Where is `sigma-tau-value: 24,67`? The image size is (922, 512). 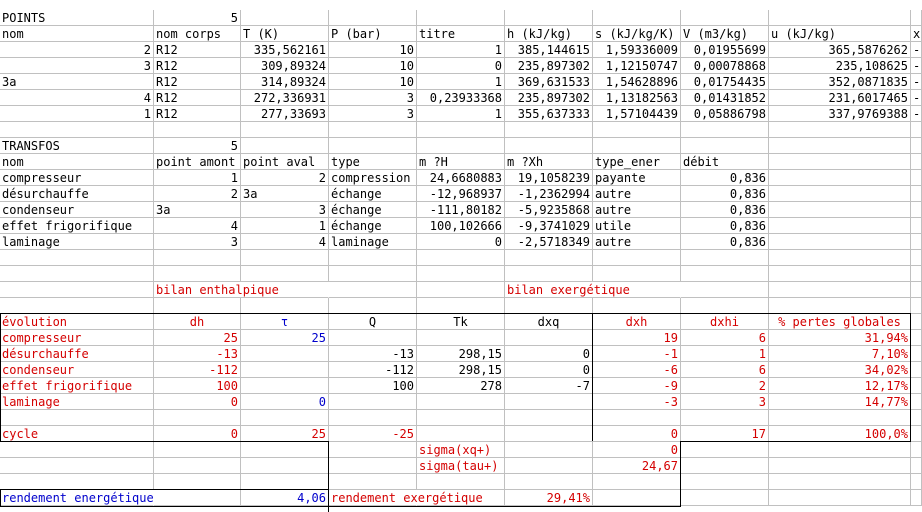 sigma-tau-value: 24,67 is located at coordinates (637, 466).